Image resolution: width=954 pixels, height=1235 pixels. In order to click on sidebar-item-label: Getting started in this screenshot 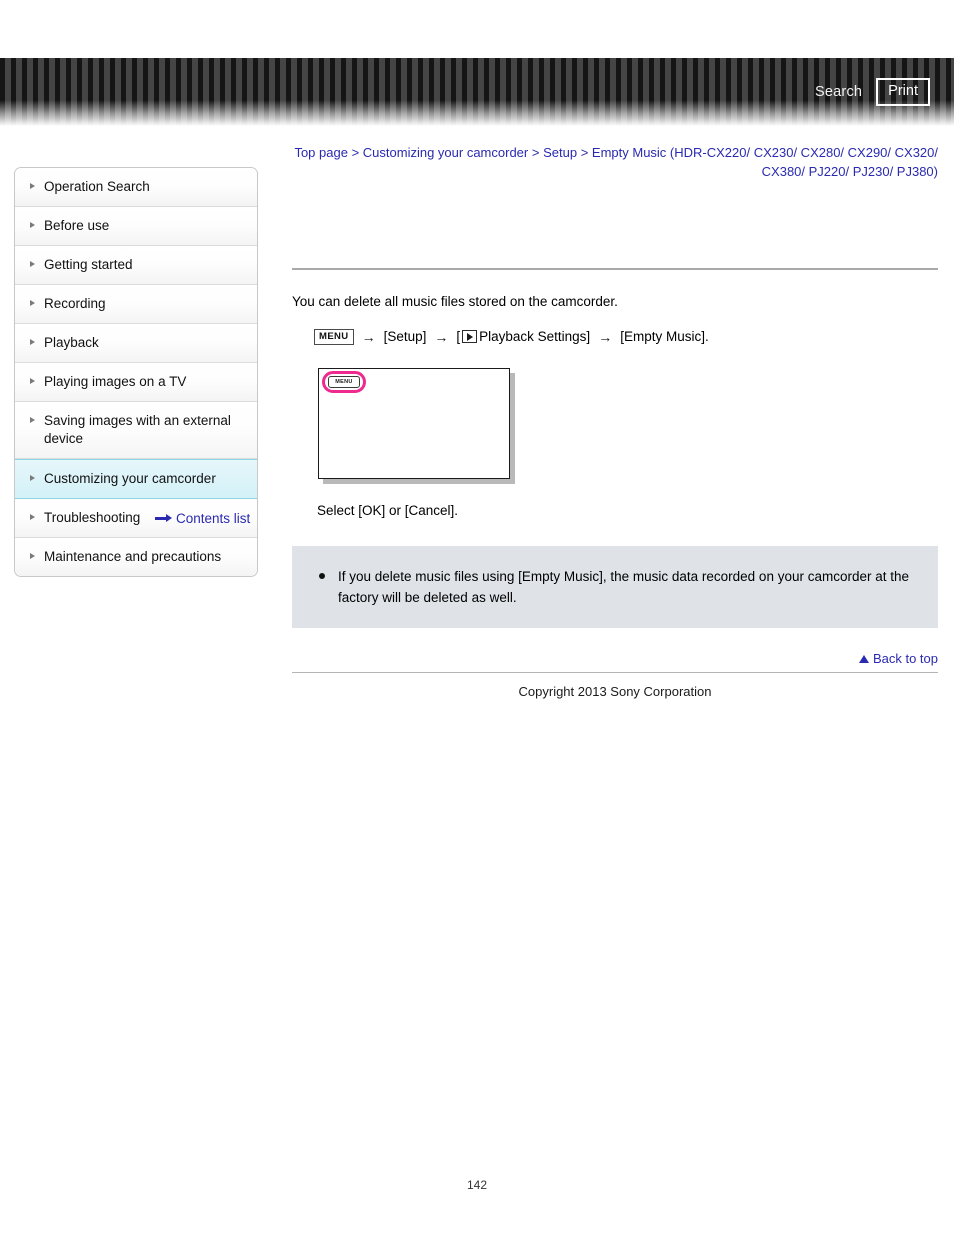, I will do `click(88, 264)`.